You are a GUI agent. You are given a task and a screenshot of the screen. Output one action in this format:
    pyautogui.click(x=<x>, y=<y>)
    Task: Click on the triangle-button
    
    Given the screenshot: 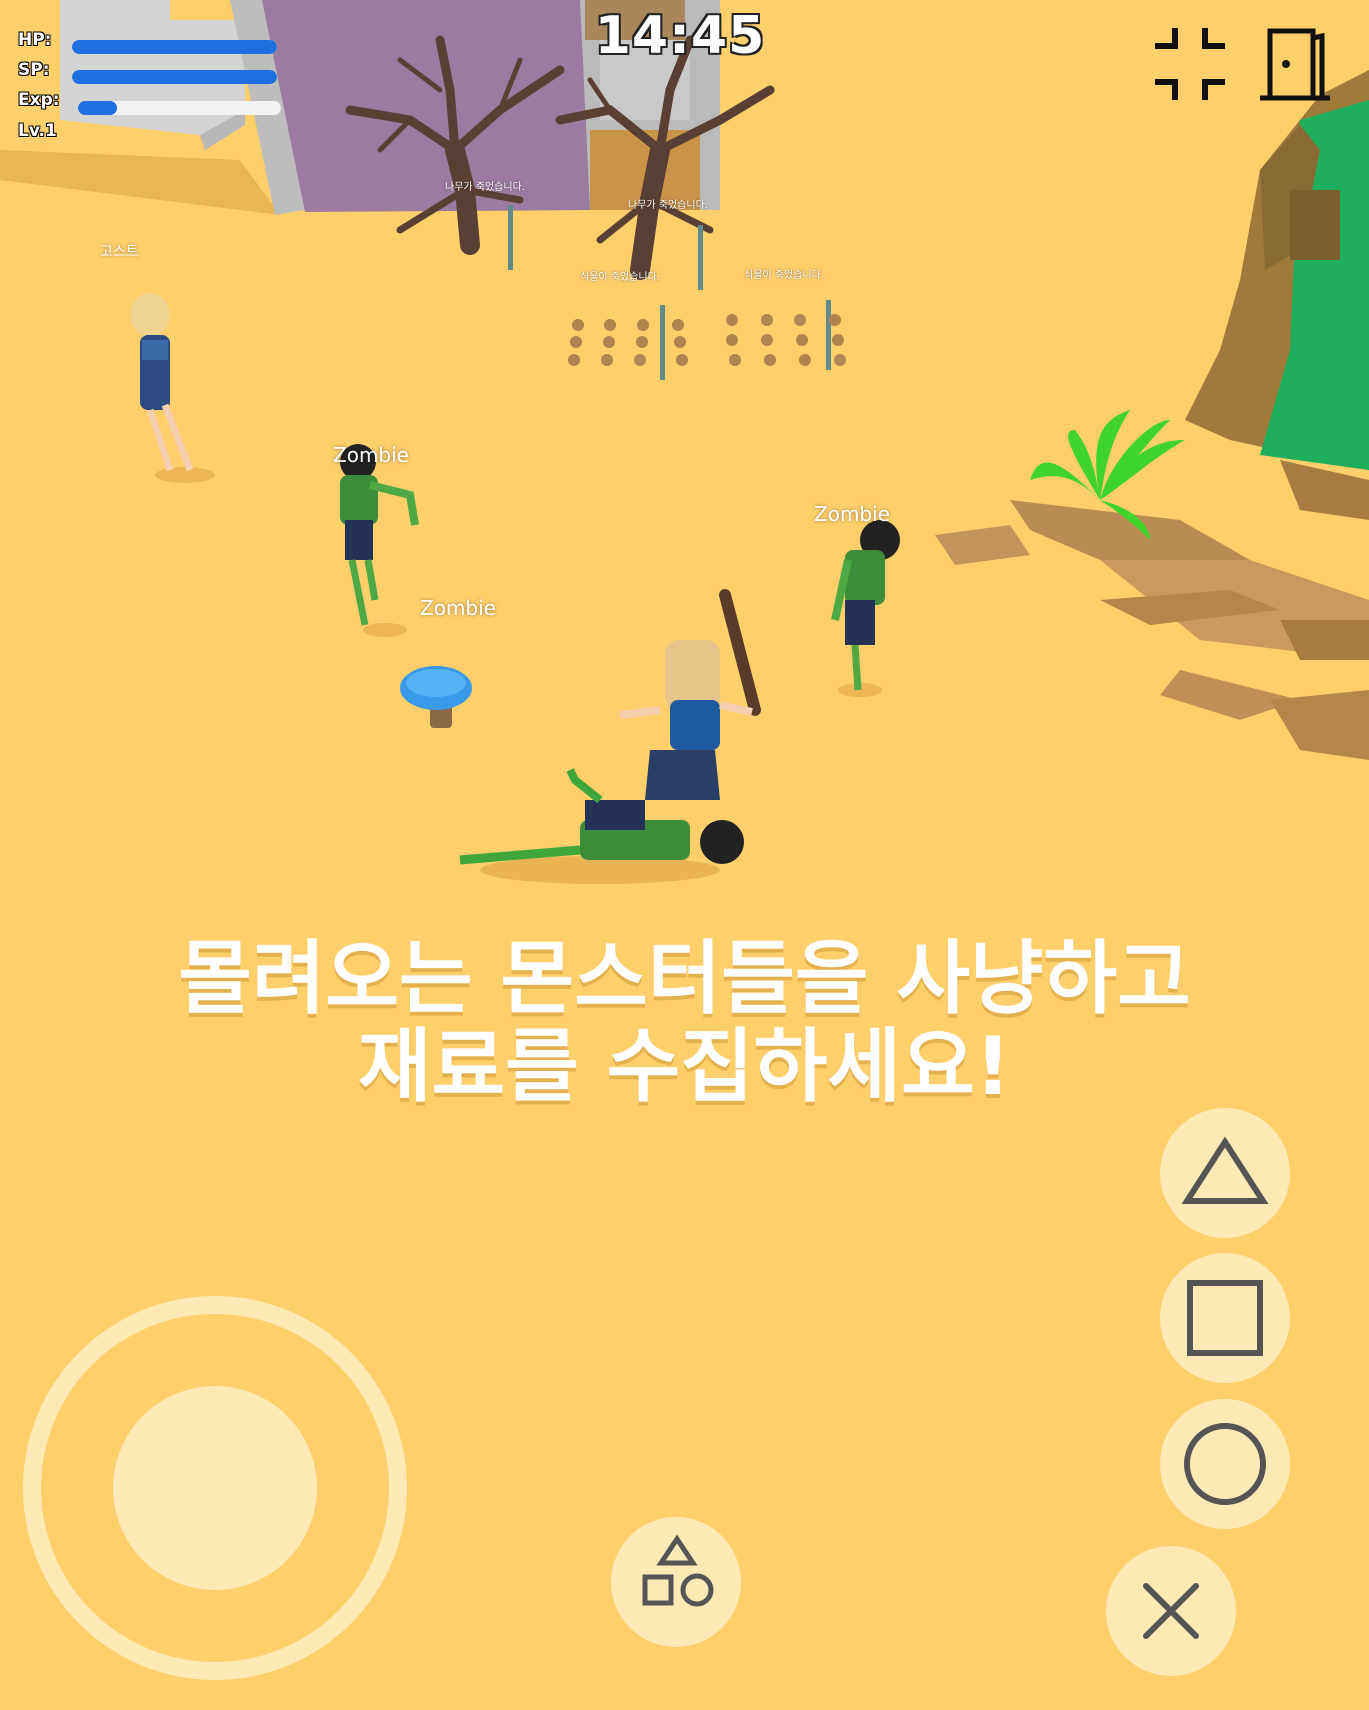 What is the action you would take?
    pyautogui.click(x=1225, y=1173)
    